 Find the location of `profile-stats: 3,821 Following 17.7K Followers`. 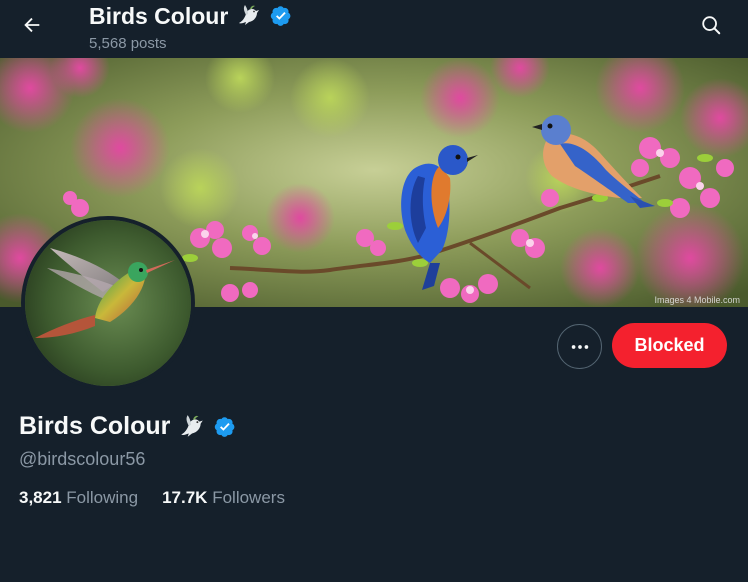

profile-stats: 3,821 Following 17.7K Followers is located at coordinates (152, 498).